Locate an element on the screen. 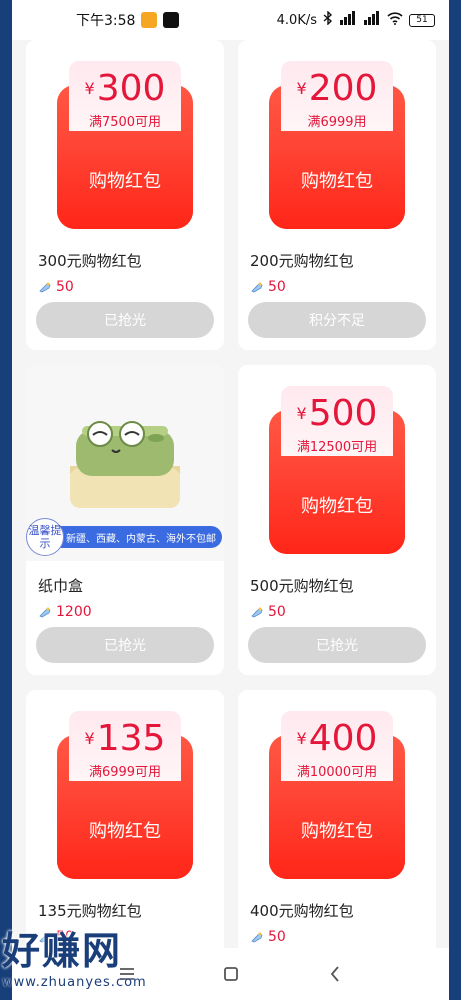 Image resolution: width=461 pixels, height=1000 pixels. site-watermark: 好赚网 www.zhuanyes.com is located at coordinates (74, 955).